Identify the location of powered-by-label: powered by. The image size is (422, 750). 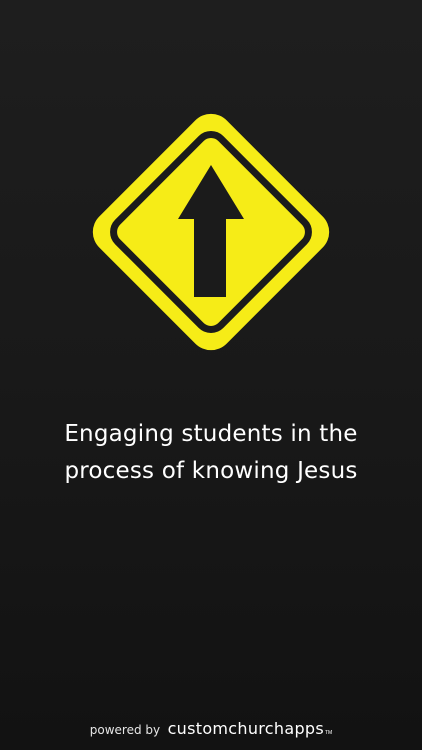
(125, 730).